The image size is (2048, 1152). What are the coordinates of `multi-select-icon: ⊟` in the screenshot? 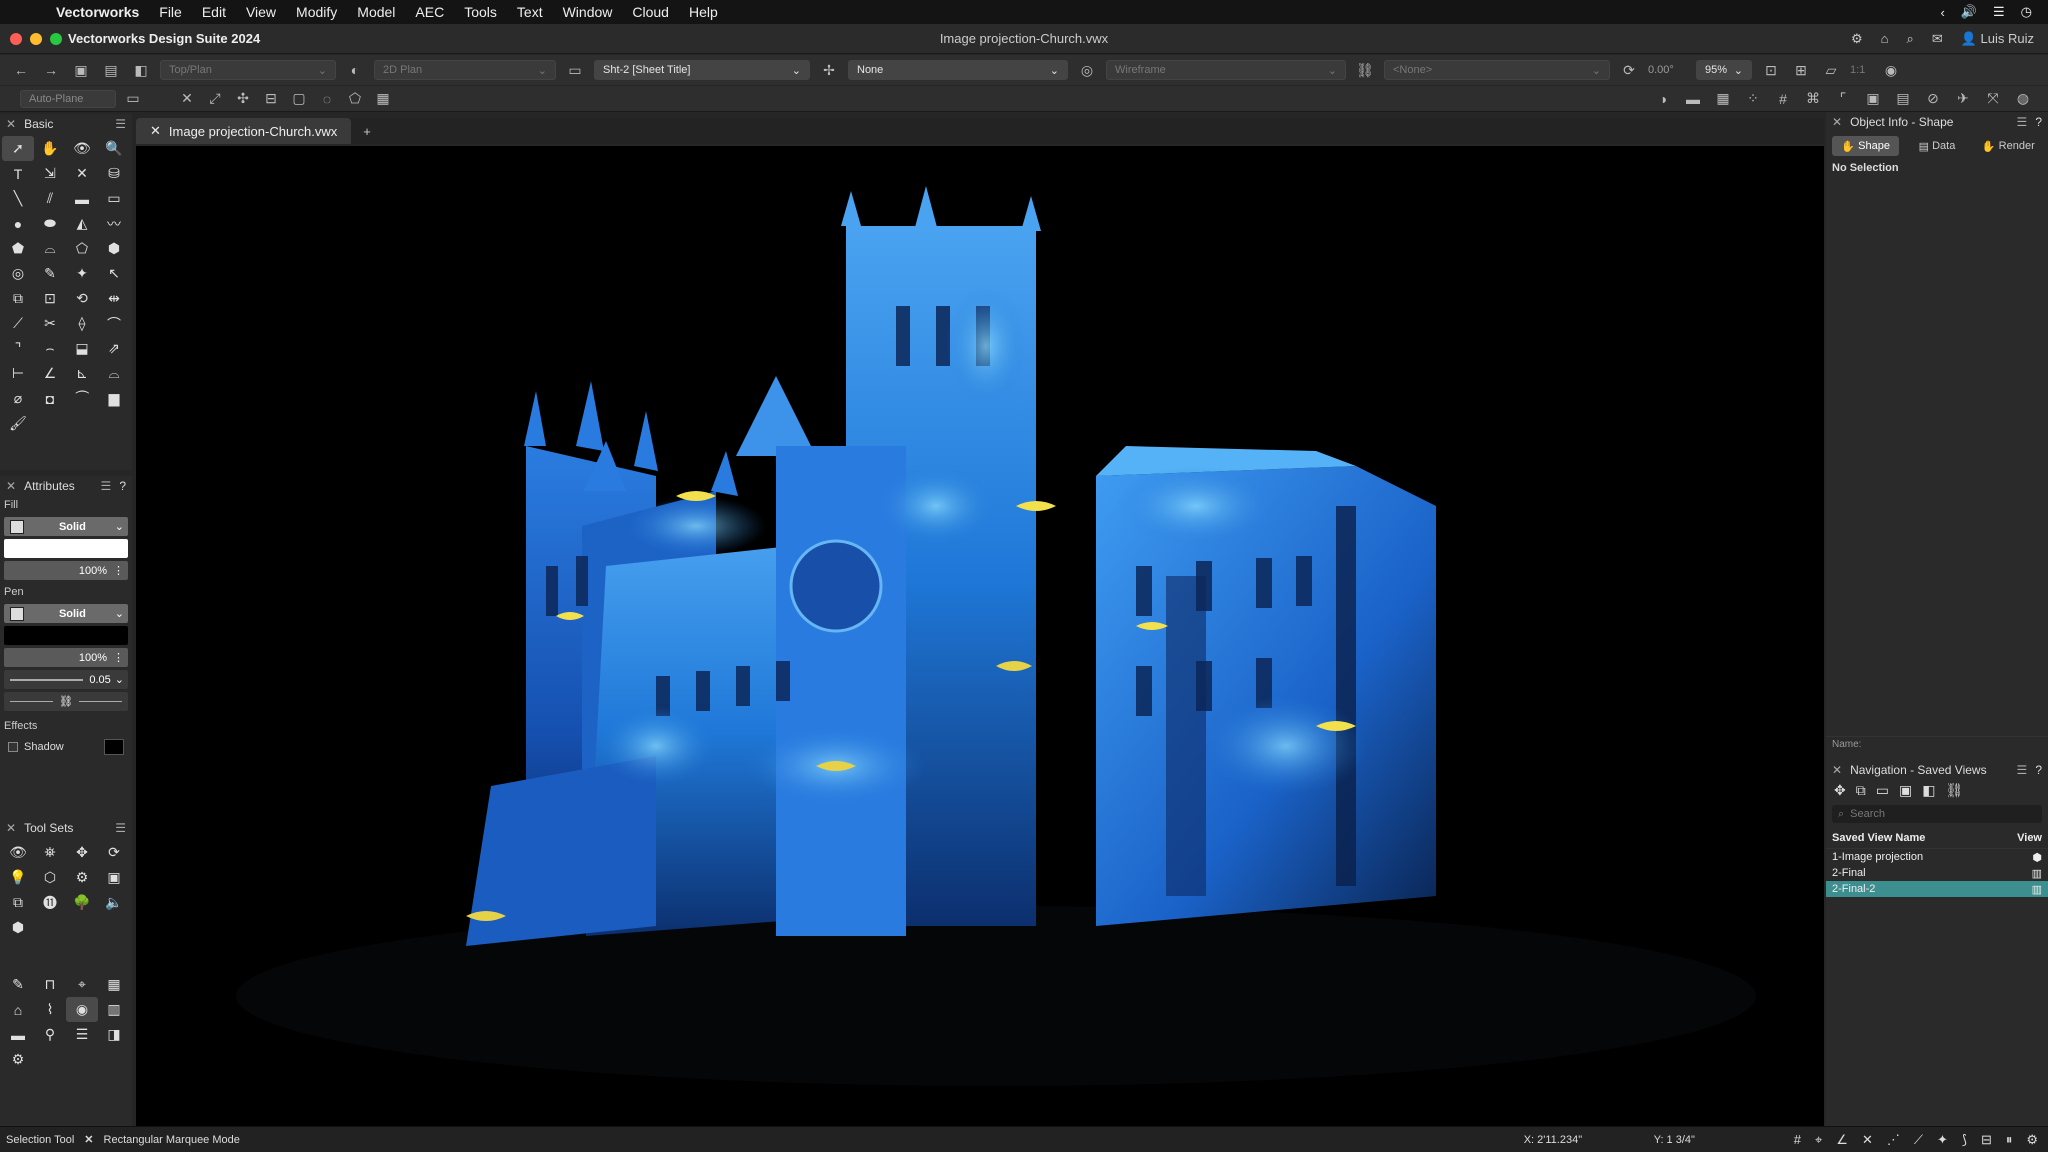 It's located at (271, 99).